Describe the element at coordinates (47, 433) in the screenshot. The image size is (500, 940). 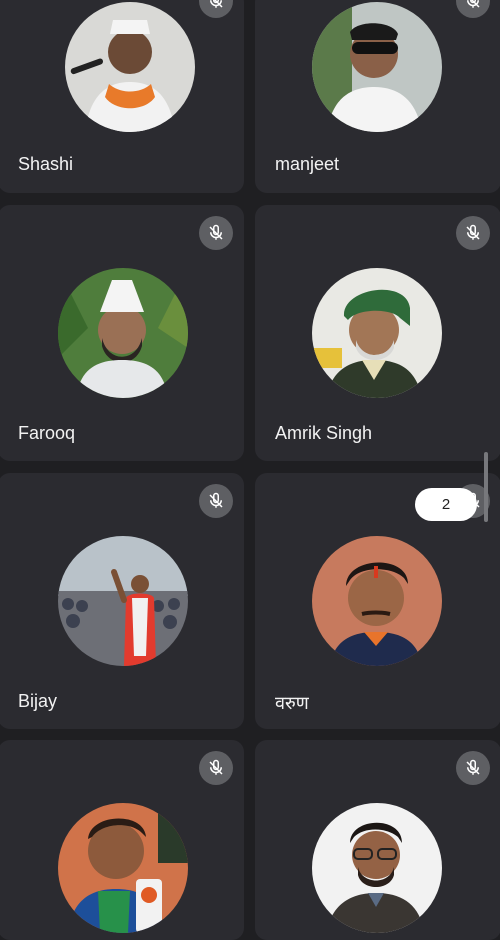
I see `participant-name: Farooq` at that location.